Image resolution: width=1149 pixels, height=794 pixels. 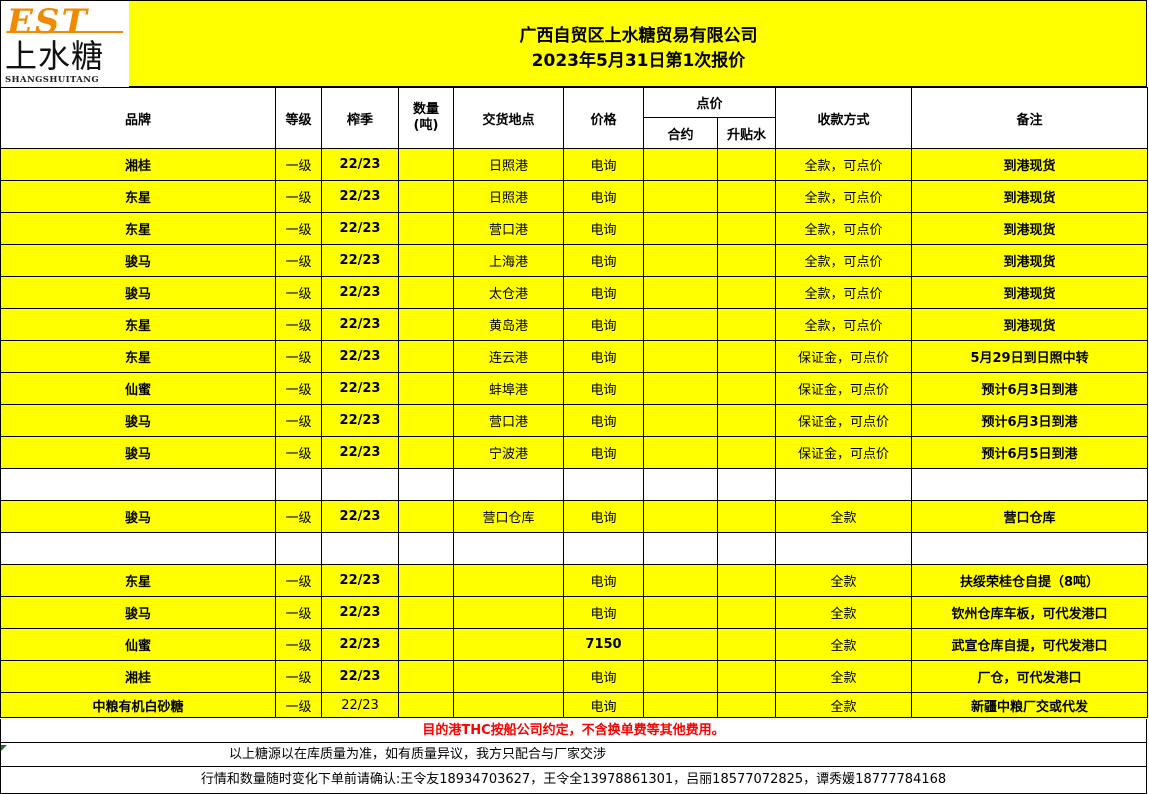 What do you see at coordinates (508, 164) in the screenshot?
I see `cell-location: 日照港` at bounding box center [508, 164].